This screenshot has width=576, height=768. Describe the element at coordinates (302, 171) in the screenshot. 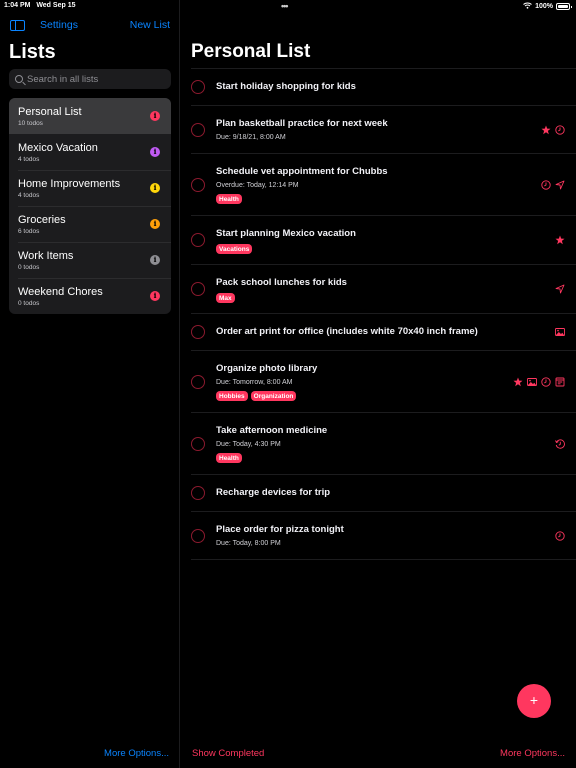

I see `todo-title: Schedule vet appointment for Chubbs` at that location.